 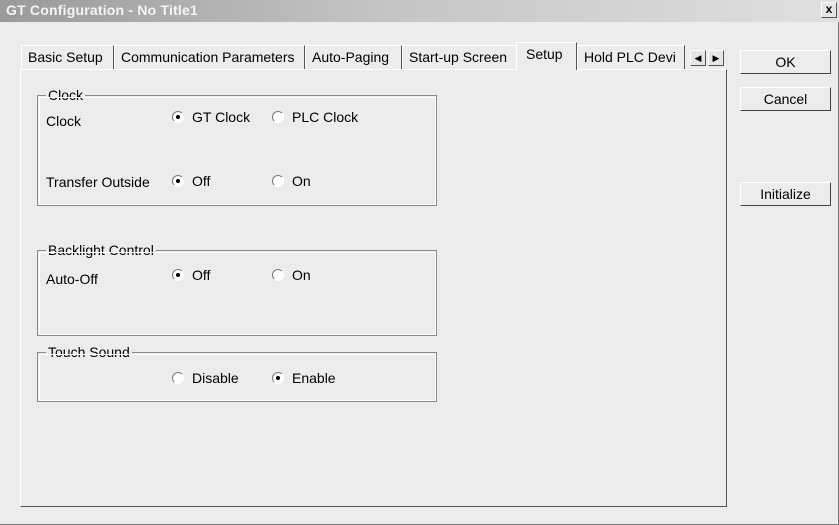 I want to click on backlight-groupbox: Backlight Control Auto-Off Off On, so click(x=237, y=289).